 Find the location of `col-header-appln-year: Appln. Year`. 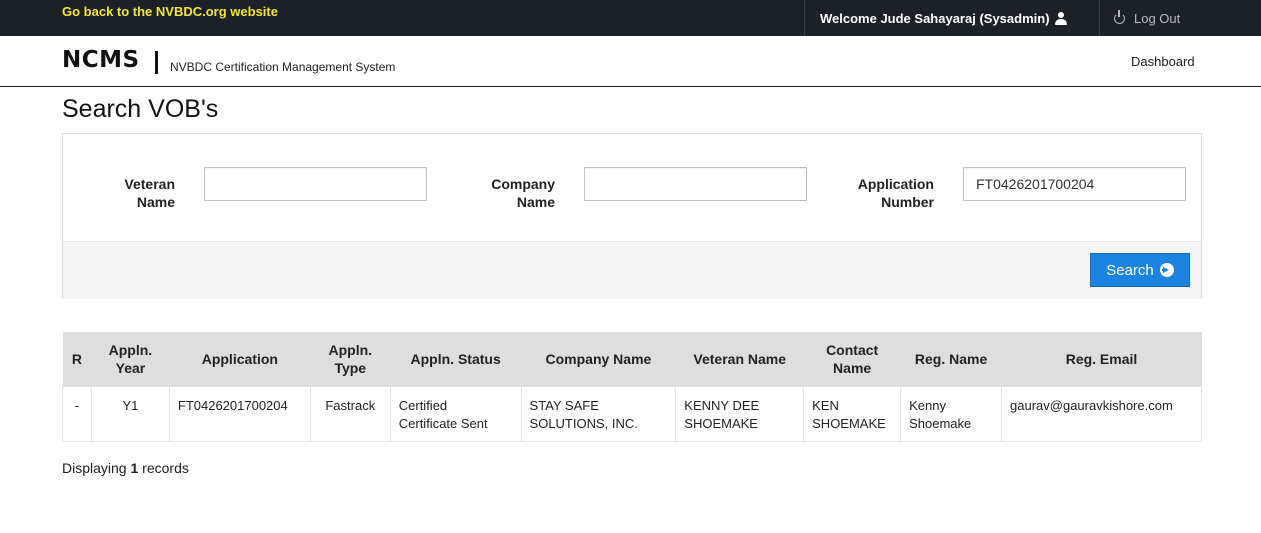

col-header-appln-year: Appln. Year is located at coordinates (130, 359).